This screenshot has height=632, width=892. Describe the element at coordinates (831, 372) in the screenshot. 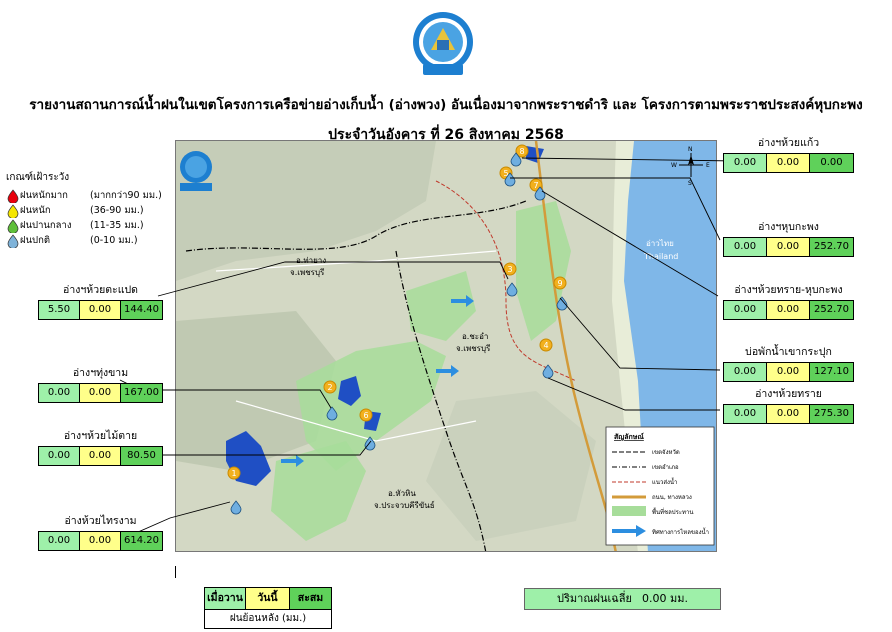

I see `rain-total: 127.10` at that location.